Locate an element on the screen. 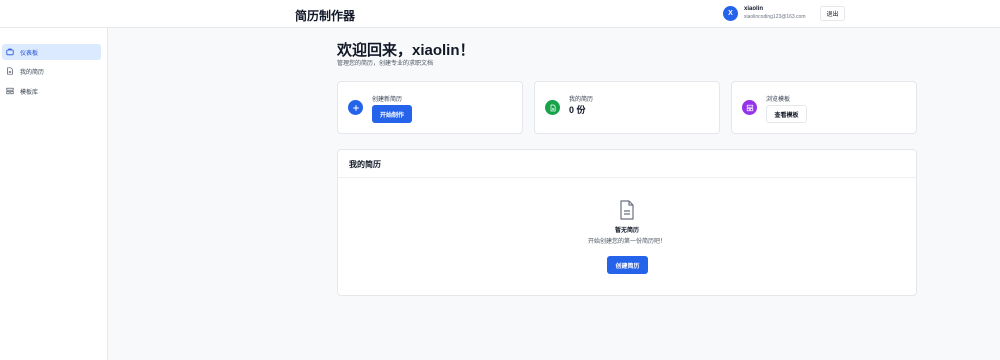 This screenshot has width=1000, height=360. create-resume-button: 创建简历 is located at coordinates (627, 265).